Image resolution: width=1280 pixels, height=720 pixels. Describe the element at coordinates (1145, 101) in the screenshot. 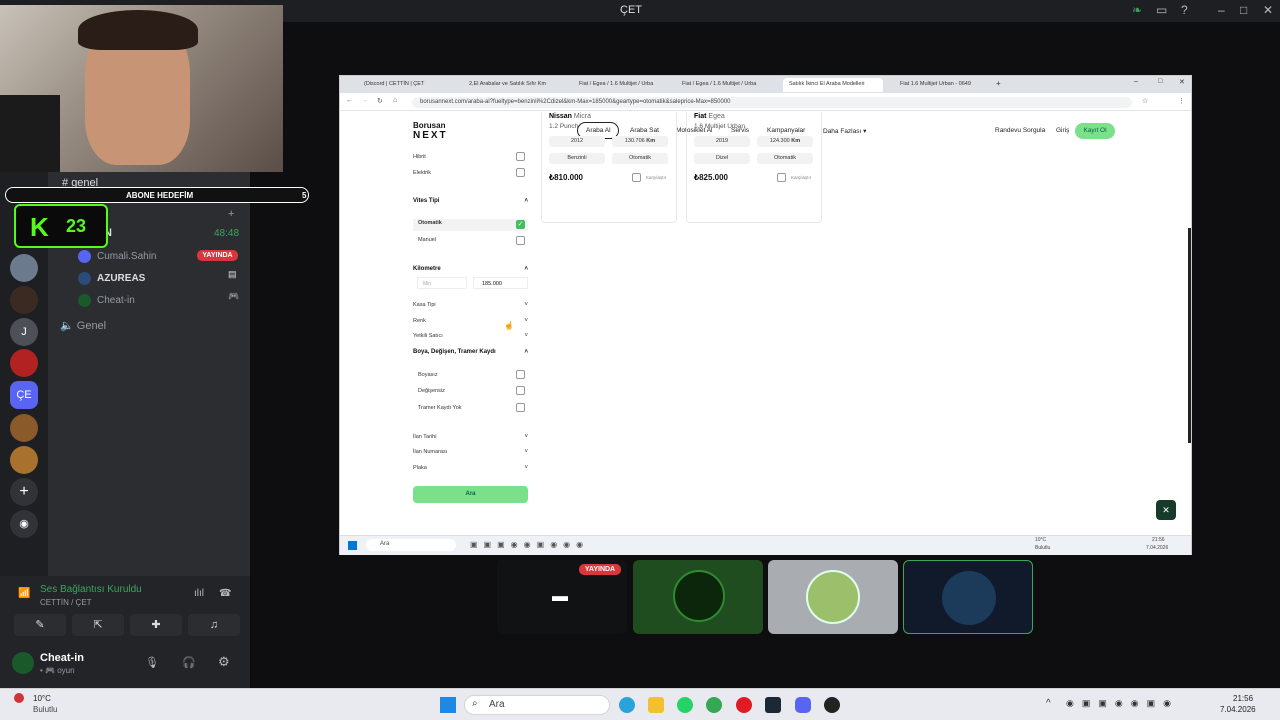

I see `bookmark-star-icon: ☆` at that location.